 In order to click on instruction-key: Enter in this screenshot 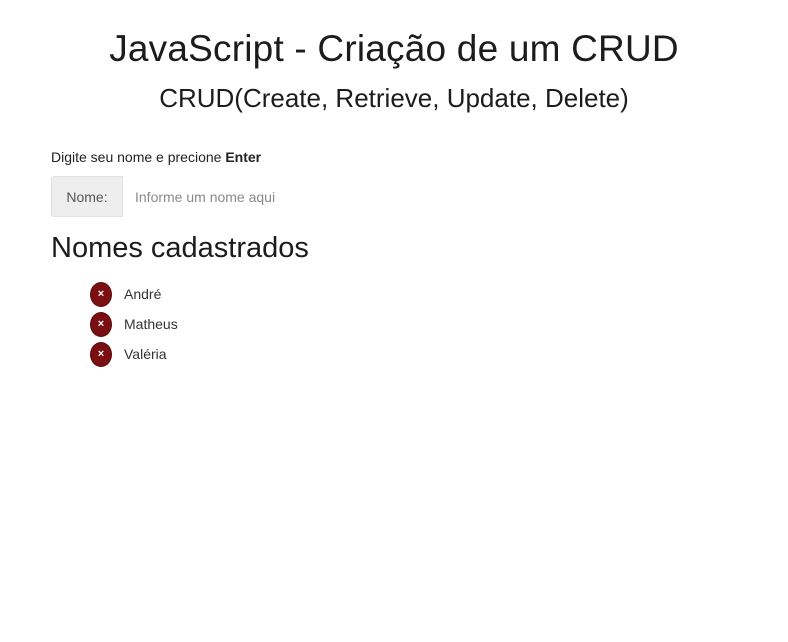, I will do `click(243, 157)`.